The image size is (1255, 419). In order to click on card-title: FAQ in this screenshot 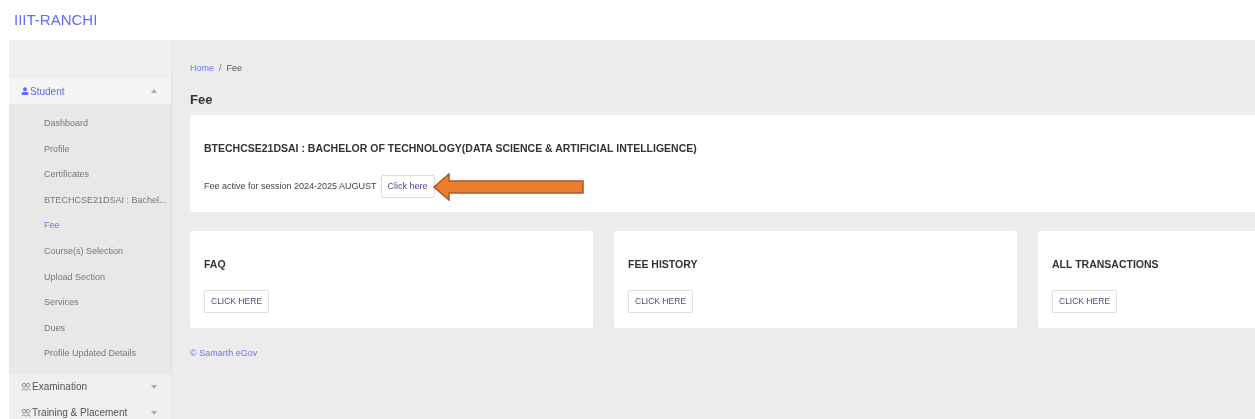, I will do `click(215, 264)`.